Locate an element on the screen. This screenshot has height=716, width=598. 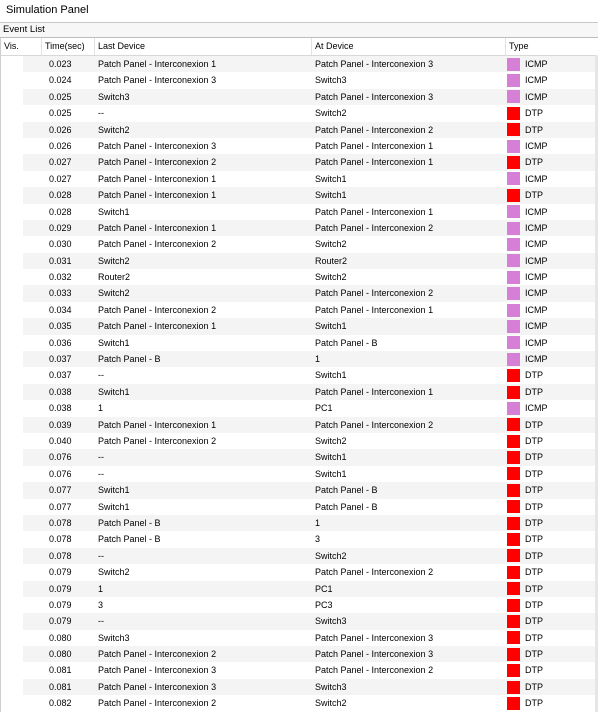
header-last-device: Last Device is located at coordinates (203, 46).